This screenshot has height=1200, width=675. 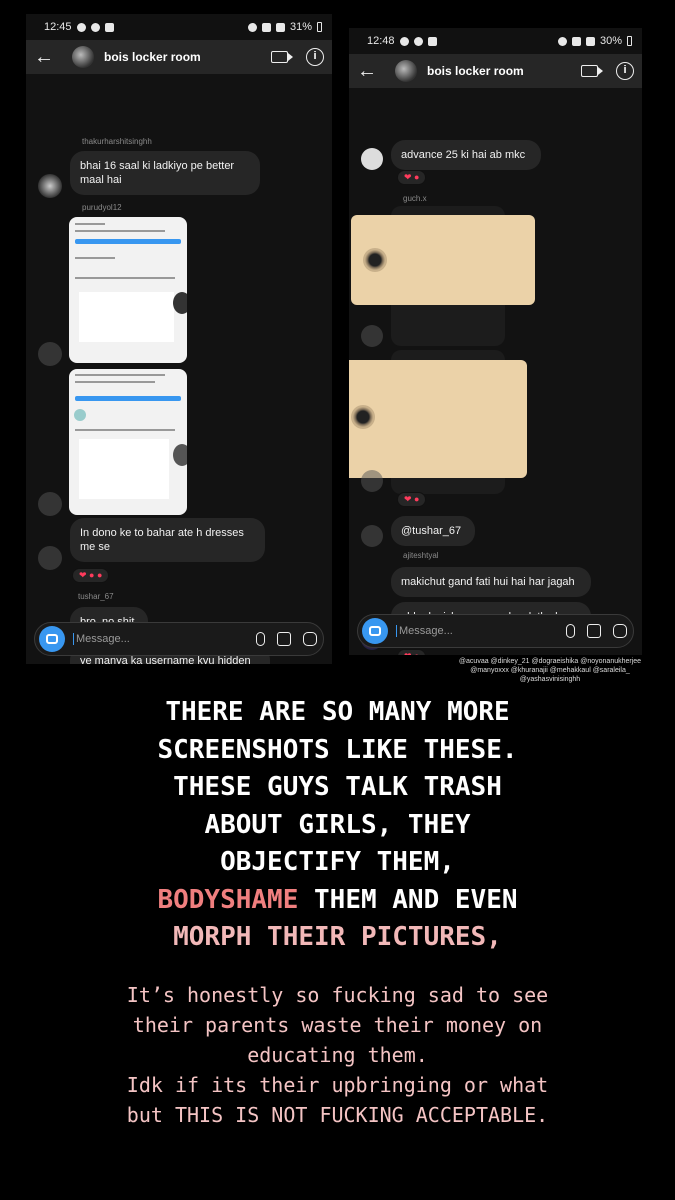 I want to click on battery-percent: 30%, so click(x=610, y=41).